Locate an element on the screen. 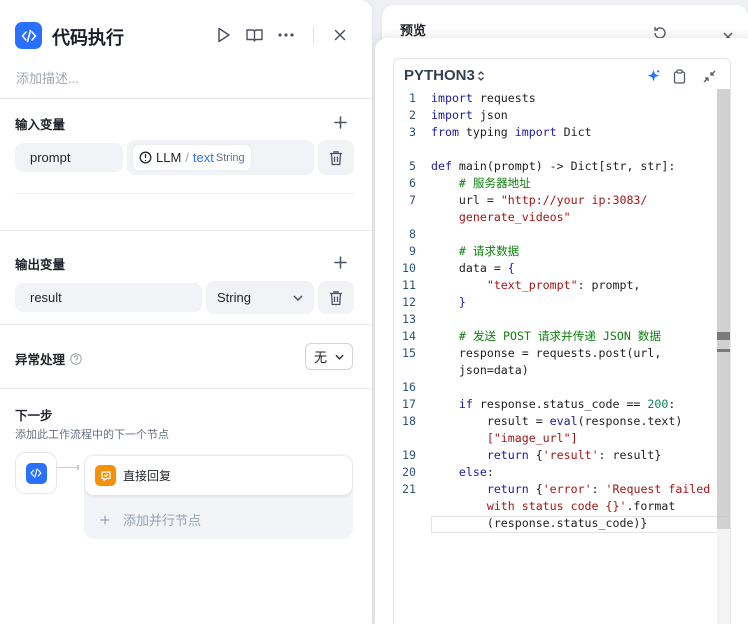  code-token: with status code {}' is located at coordinates (529, 506).